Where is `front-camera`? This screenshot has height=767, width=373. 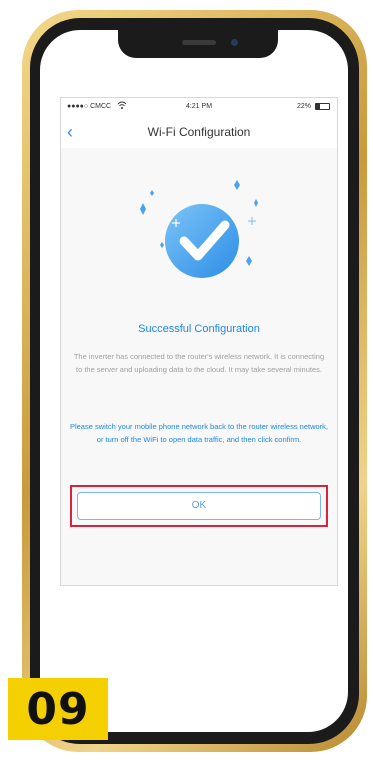
front-camera is located at coordinates (234, 42).